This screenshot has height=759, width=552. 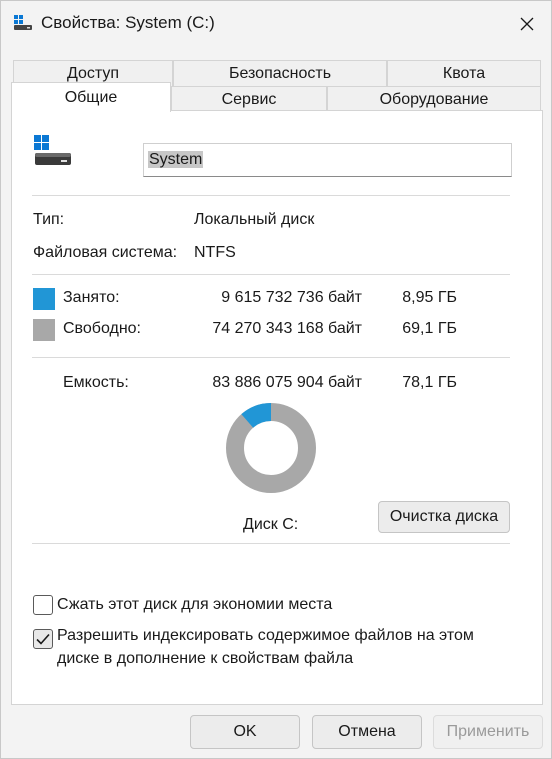 I want to click on disk-usage-donut, so click(x=271, y=448).